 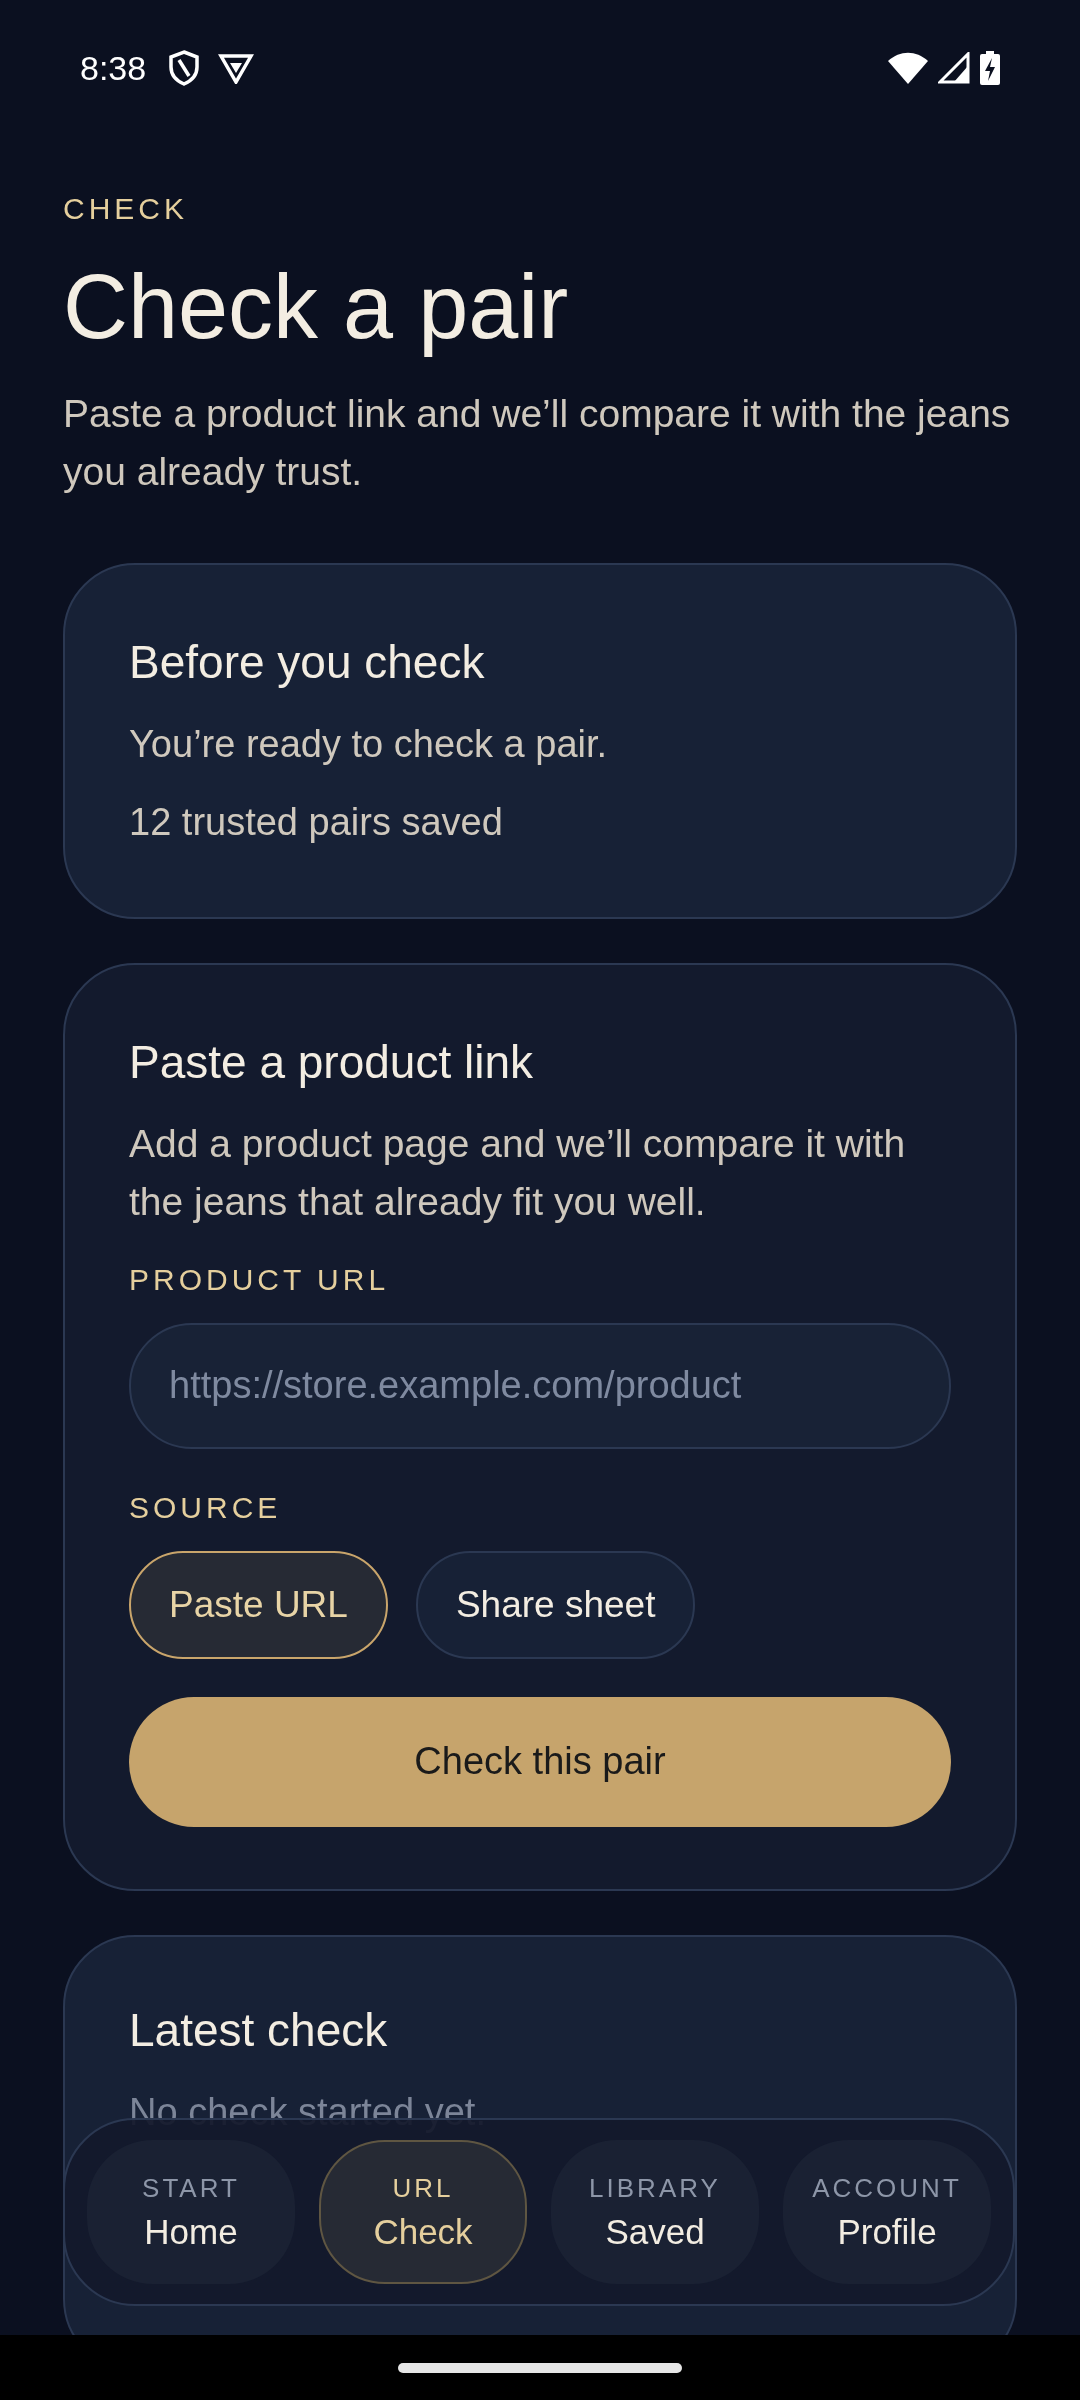 I want to click on tab-caption: URL, so click(x=423, y=2188).